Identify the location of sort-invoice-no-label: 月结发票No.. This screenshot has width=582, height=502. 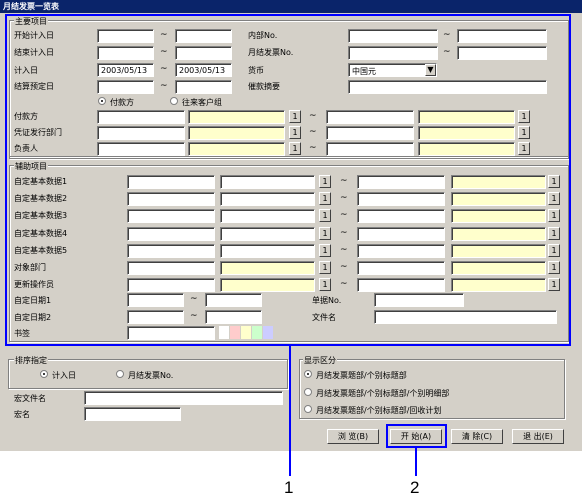
(151, 375).